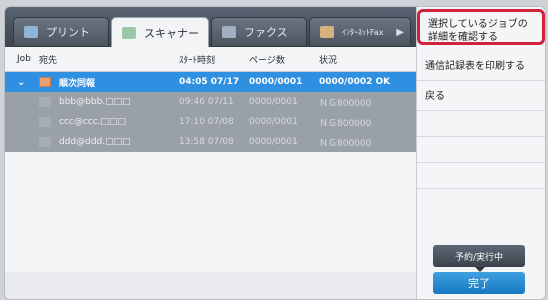  What do you see at coordinates (267, 60) in the screenshot?
I see `col-pages: ページ数` at bounding box center [267, 60].